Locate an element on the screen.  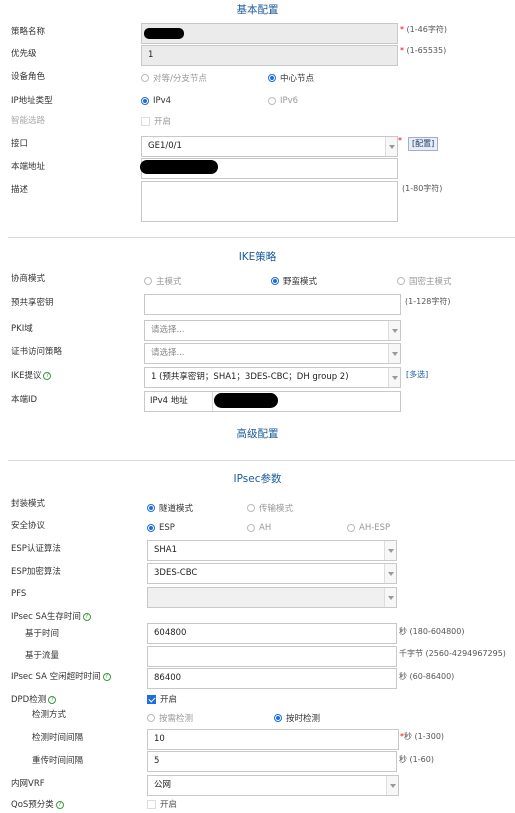
inner-vrf-value: 公网 is located at coordinates (163, 785).